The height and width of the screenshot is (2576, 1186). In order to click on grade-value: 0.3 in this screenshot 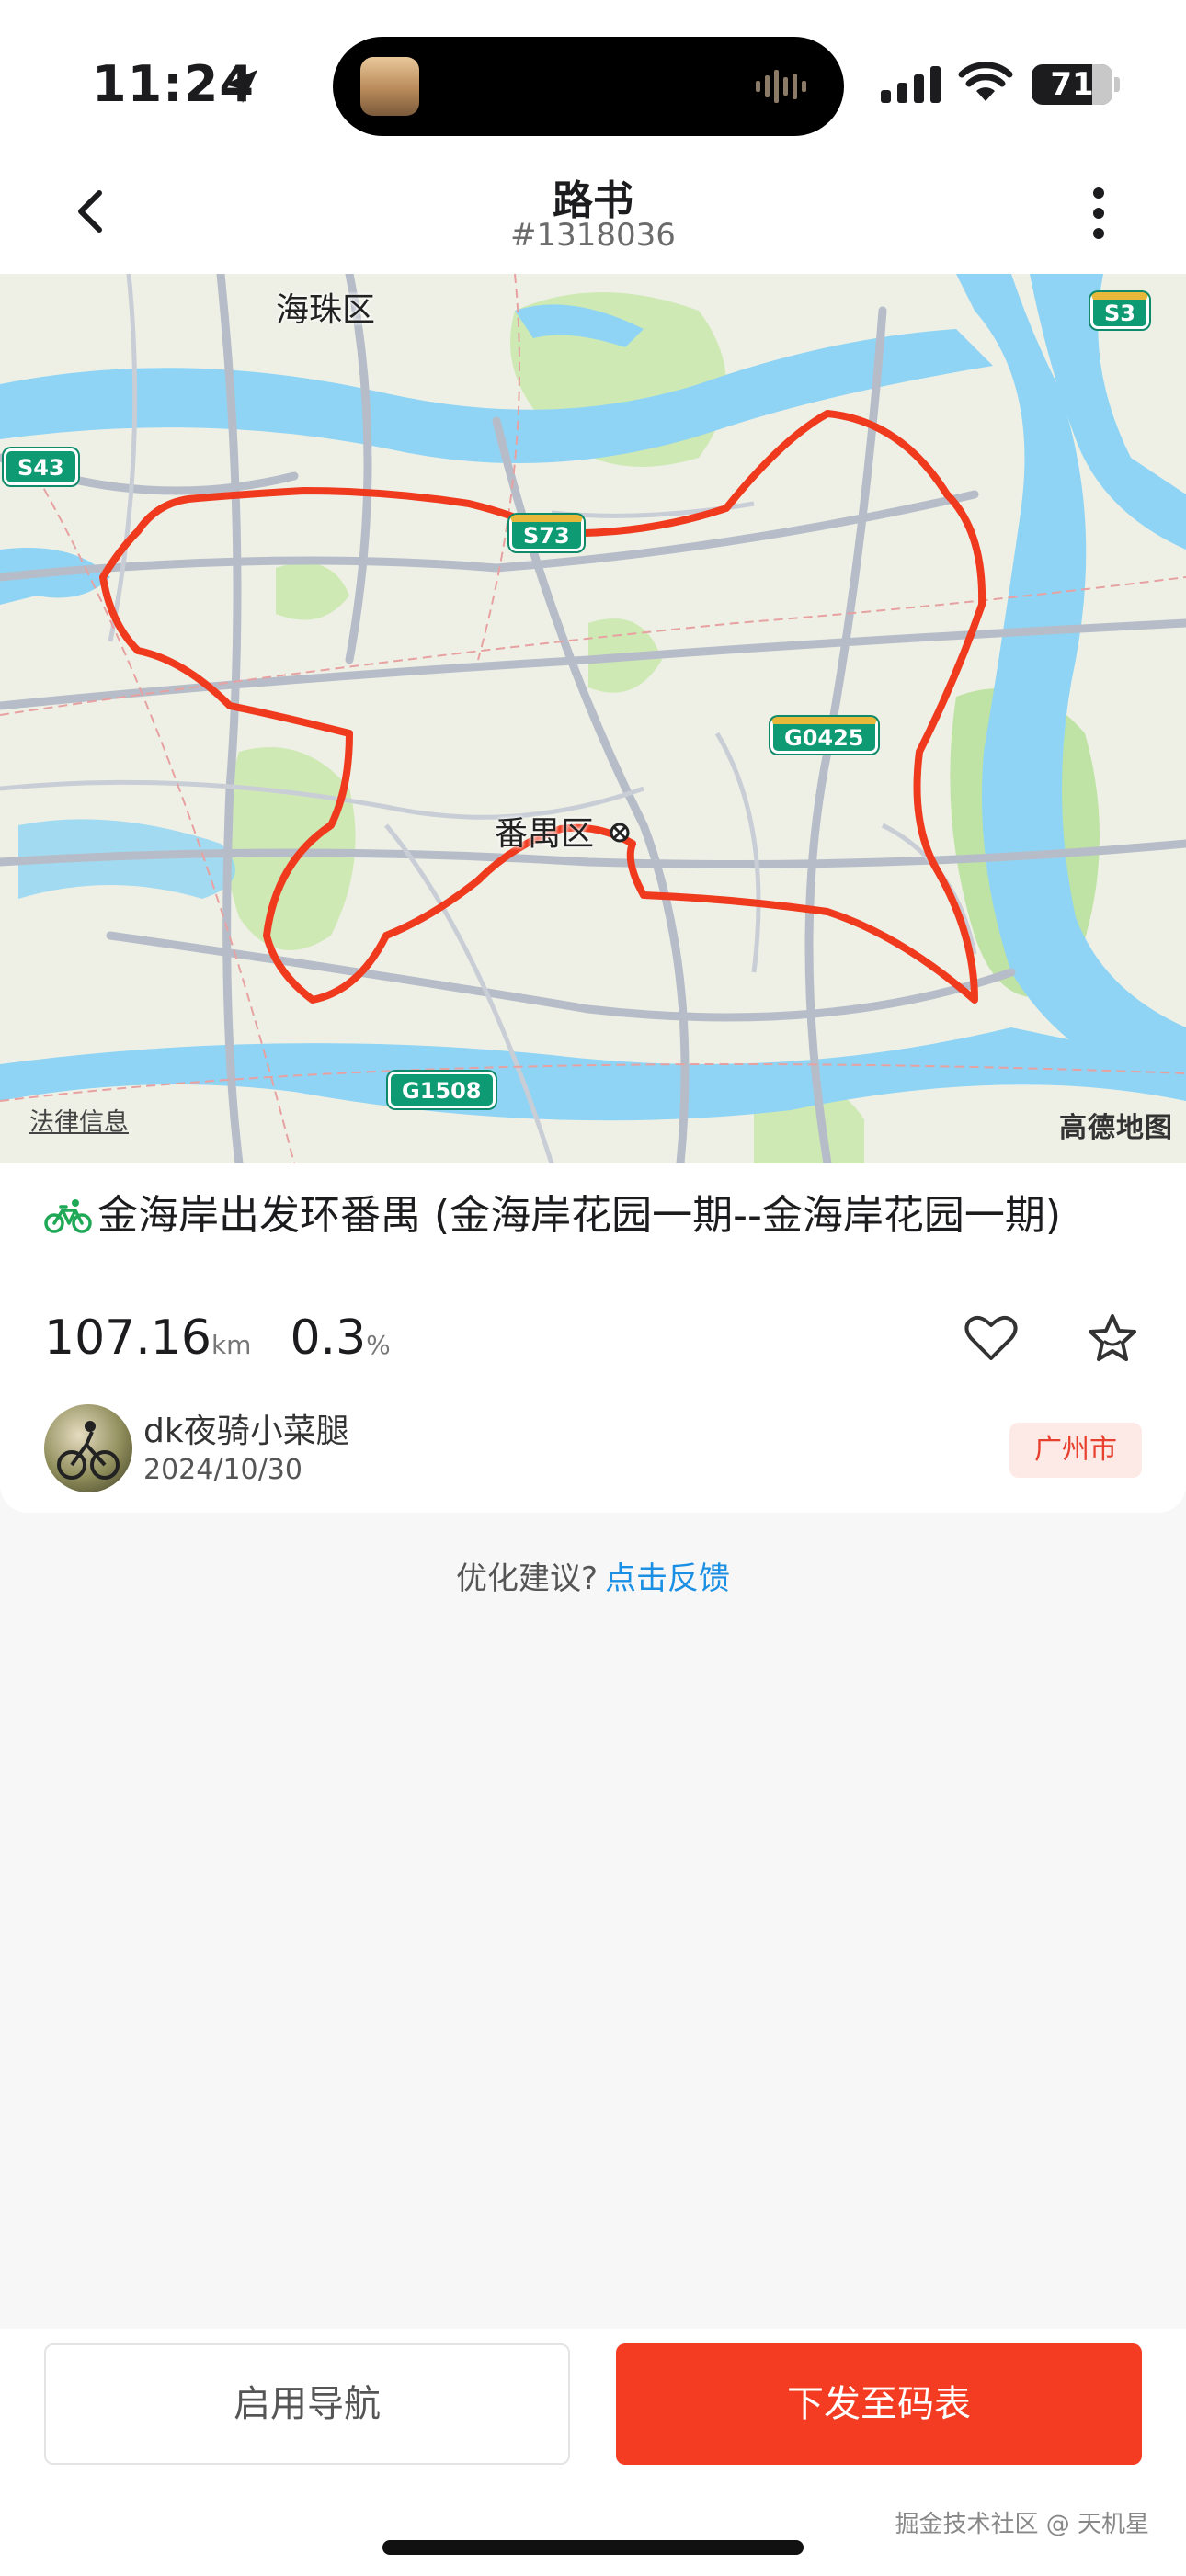, I will do `click(328, 1339)`.